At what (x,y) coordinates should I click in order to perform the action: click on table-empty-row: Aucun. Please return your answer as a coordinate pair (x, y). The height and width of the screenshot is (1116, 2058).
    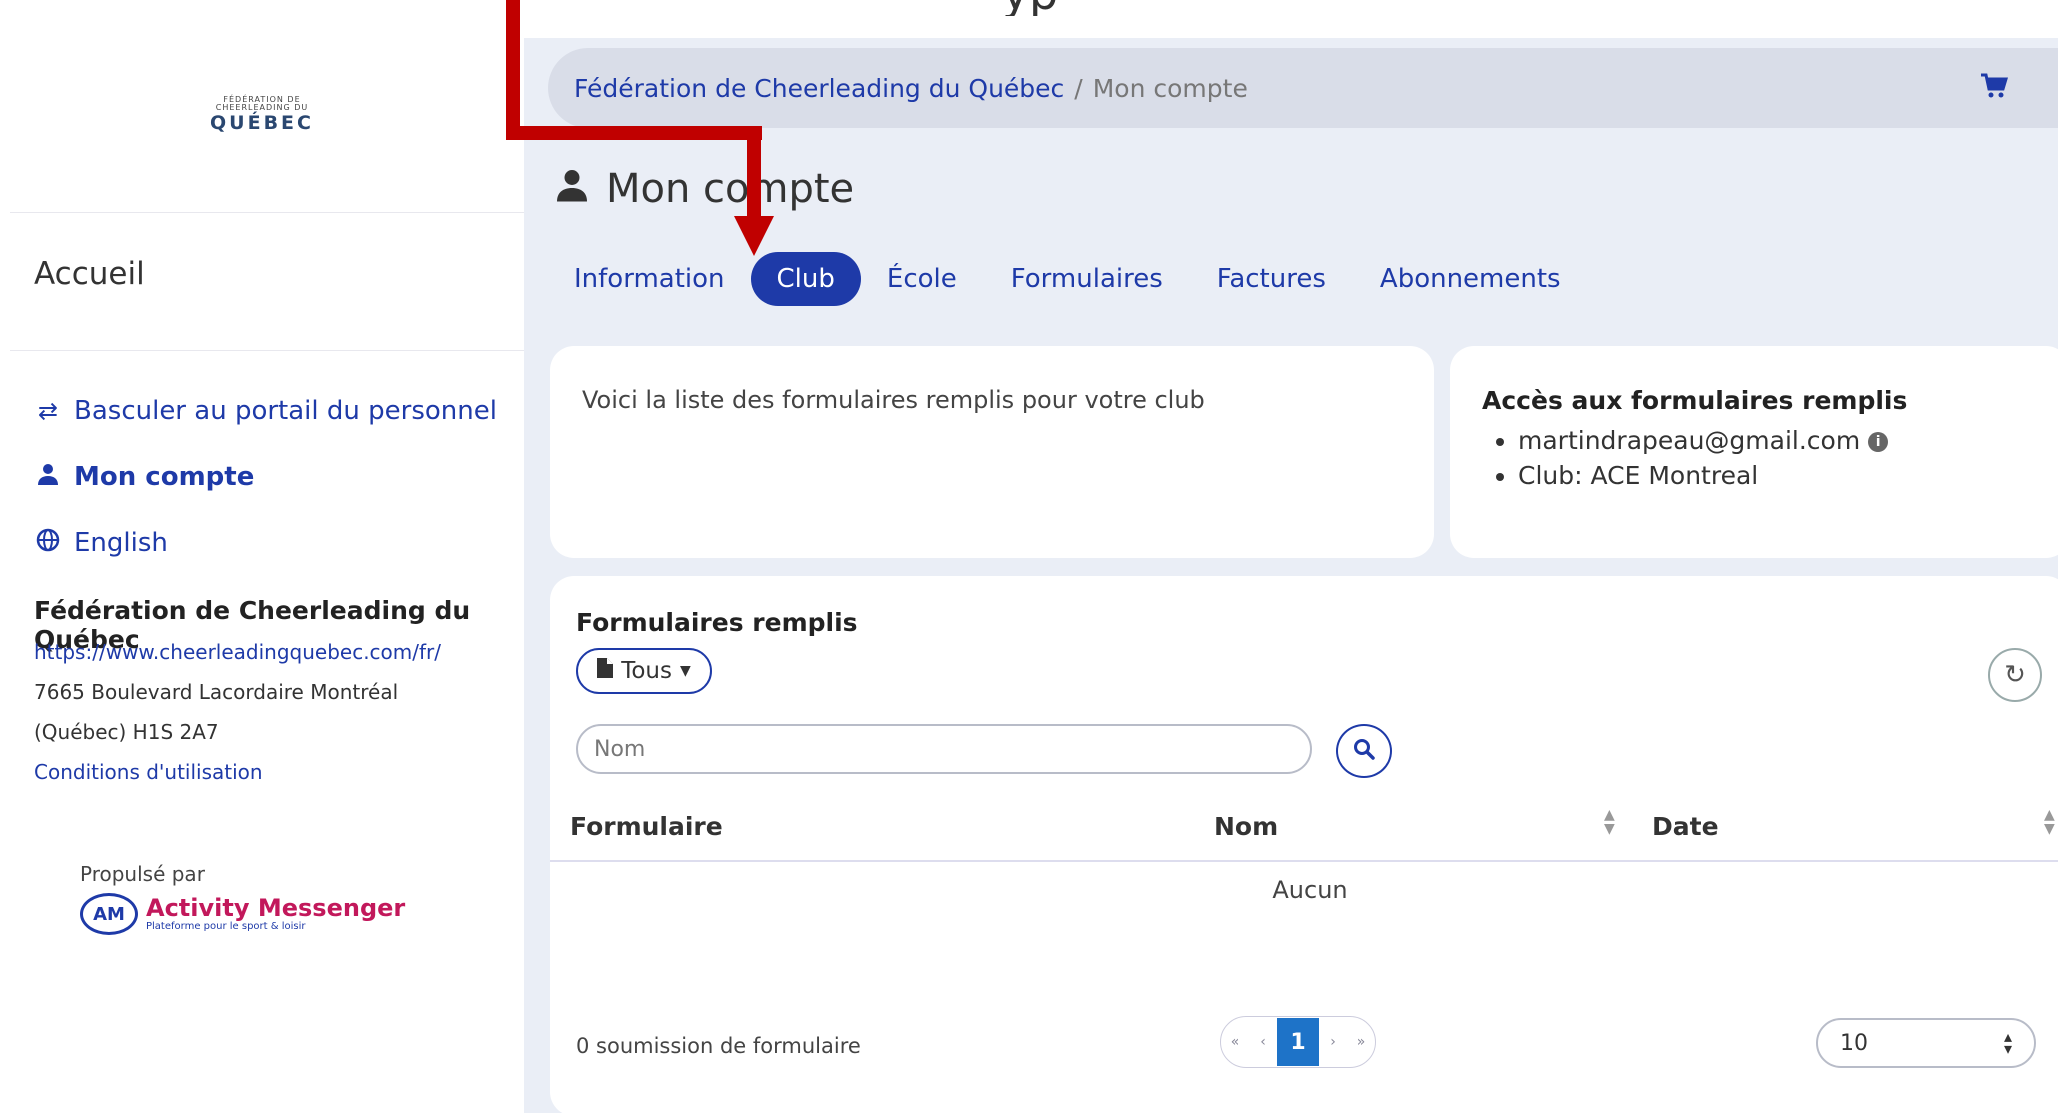
    Looking at the image, I should click on (1310, 890).